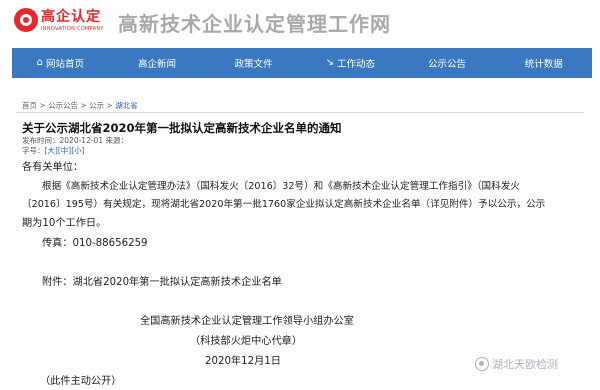 The width and height of the screenshot is (600, 390). What do you see at coordinates (116, 140) in the screenshot?
I see `source-label: 来源：` at bounding box center [116, 140].